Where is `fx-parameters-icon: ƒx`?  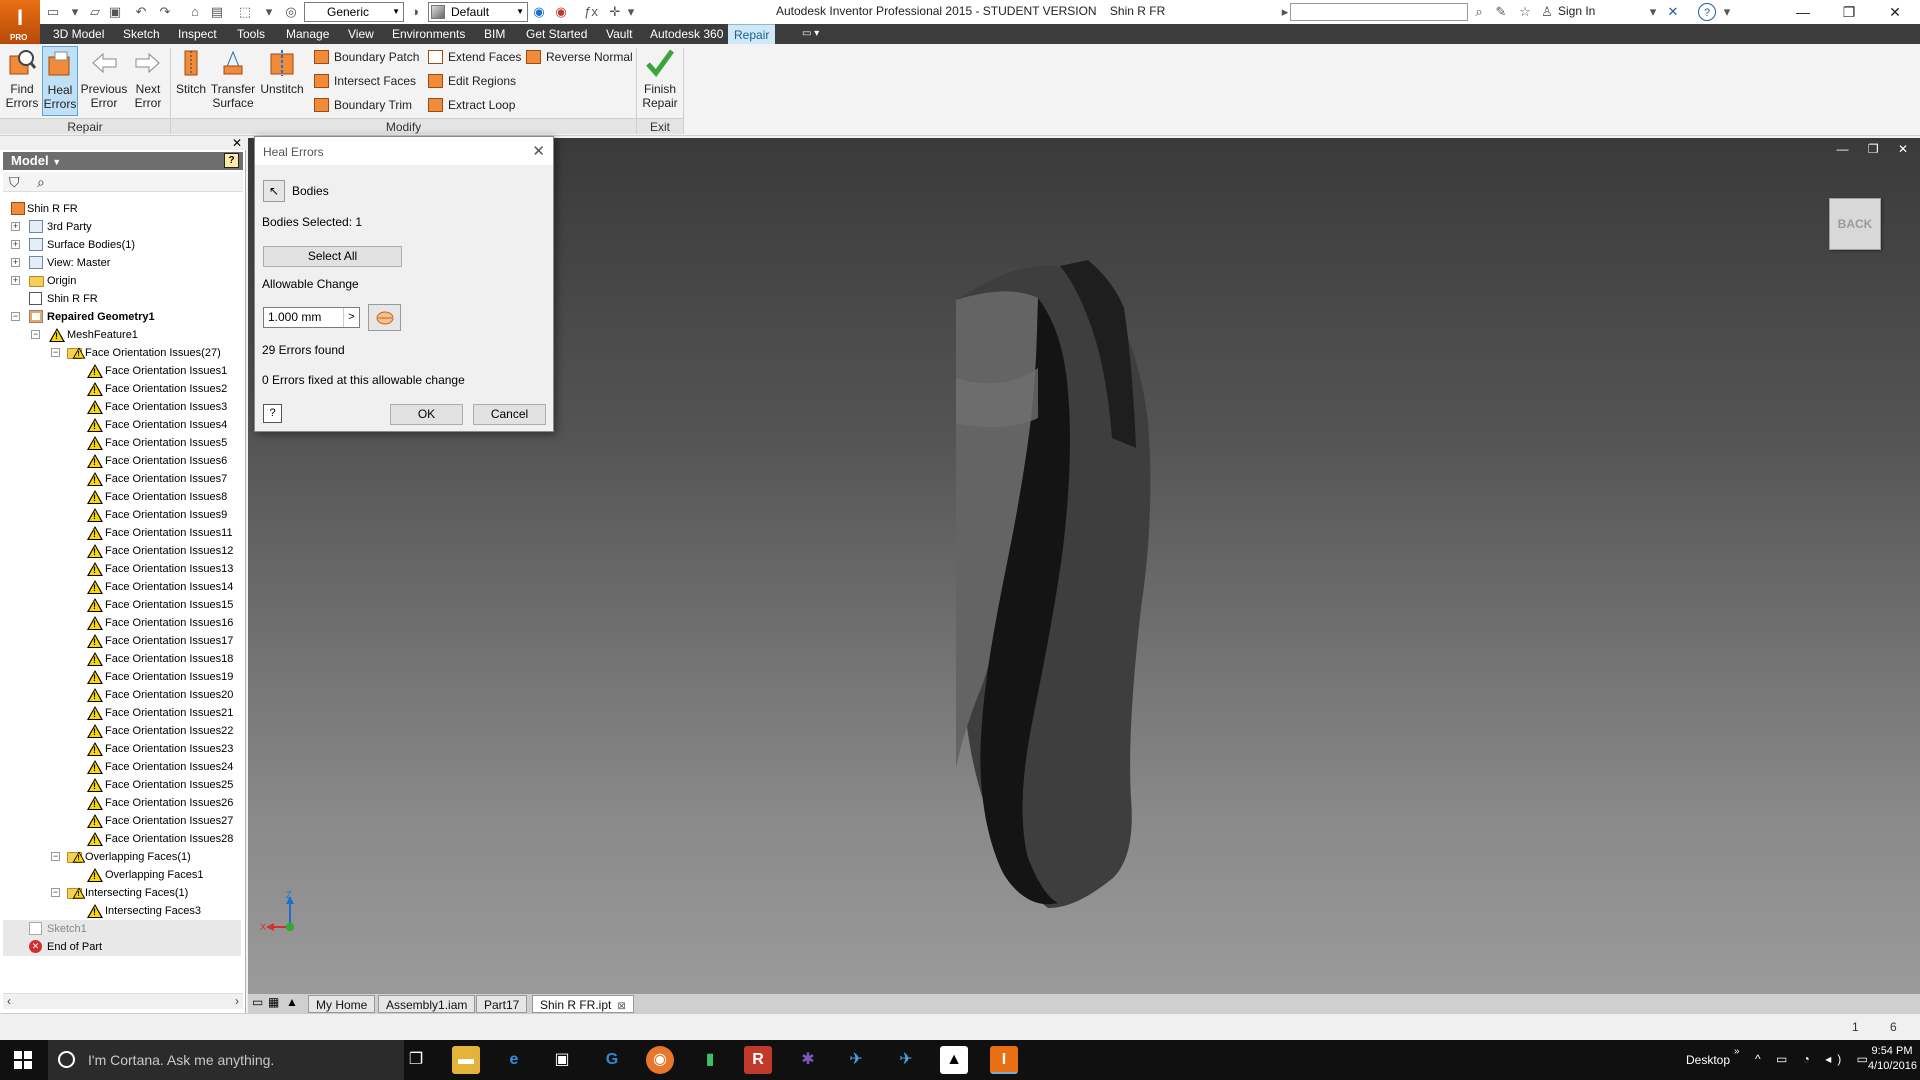 fx-parameters-icon: ƒx is located at coordinates (591, 12).